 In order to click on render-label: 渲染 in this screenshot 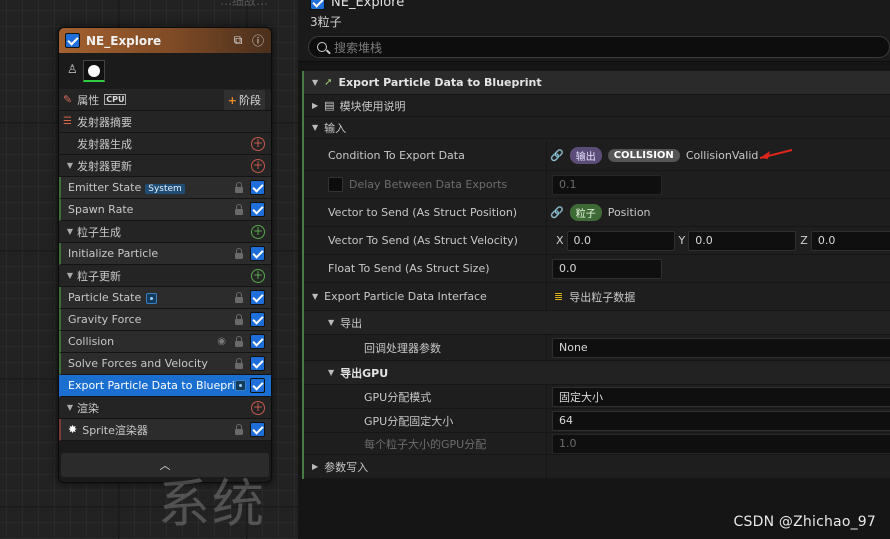, I will do `click(88, 408)`.